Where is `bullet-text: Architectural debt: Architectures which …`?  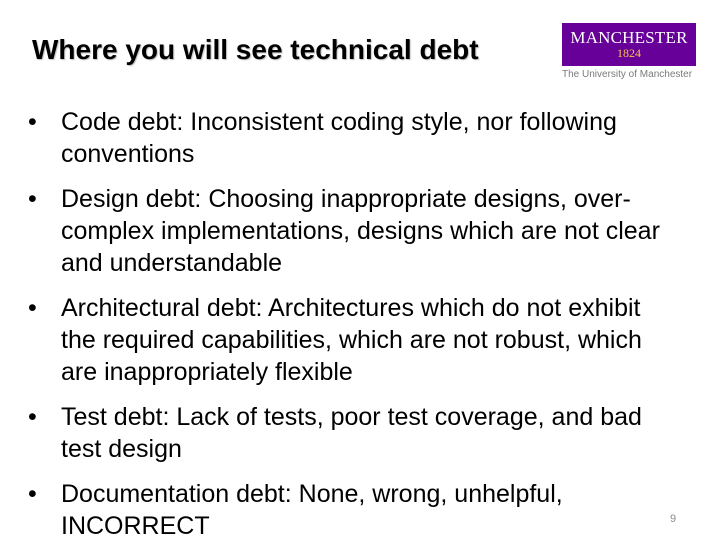
bullet-text: Architectural debt: Architectures which … is located at coordinates (351, 340).